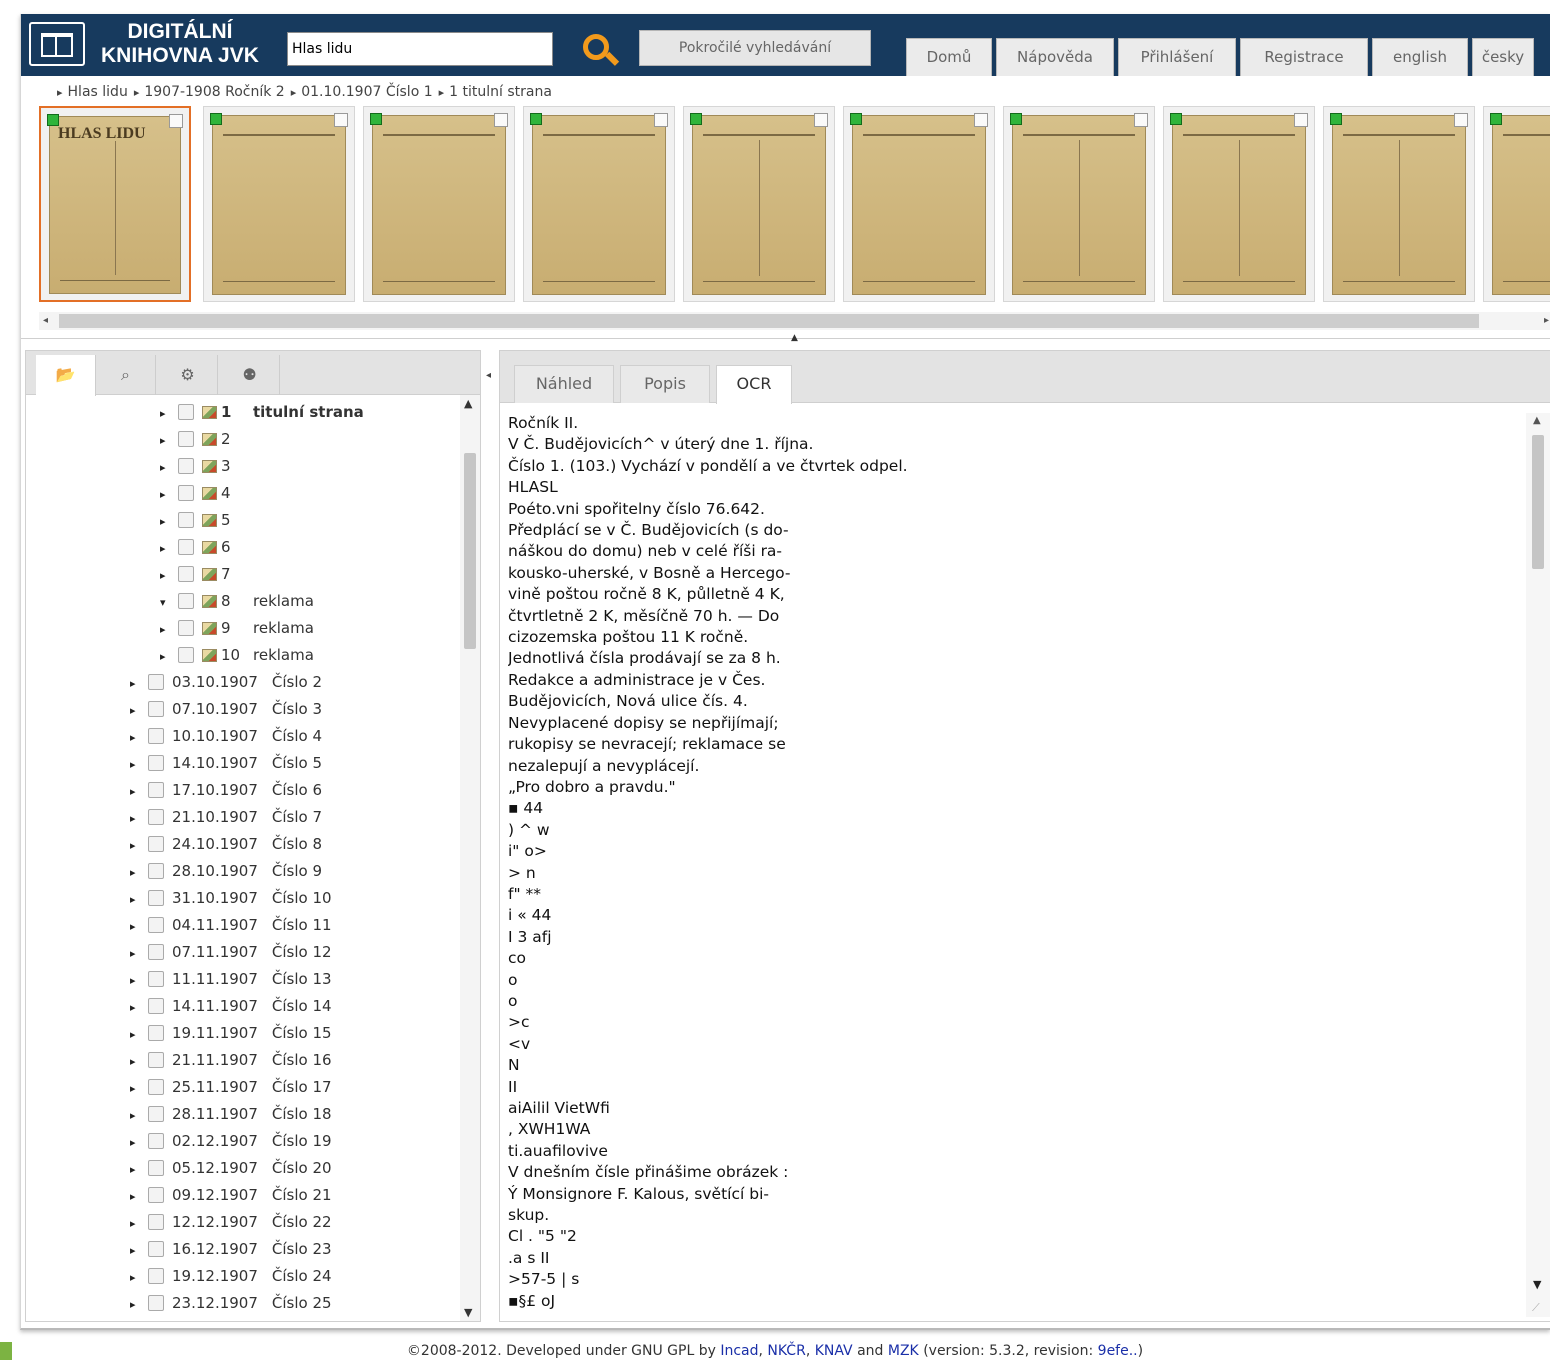 Image resolution: width=1550 pixels, height=1360 pixels. Describe the element at coordinates (262, 412) in the screenshot. I see `tree-page-item: ▸ 1 titulní strana` at that location.